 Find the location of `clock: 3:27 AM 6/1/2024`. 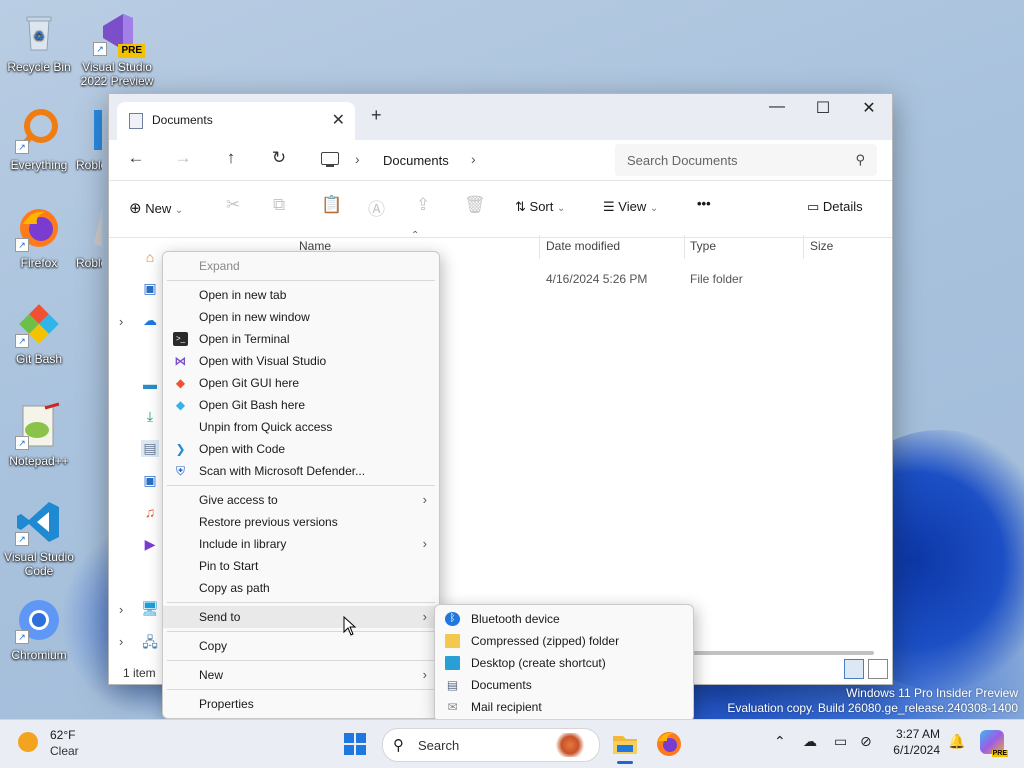

clock: 3:27 AM 6/1/2024 is located at coordinates (903, 742).